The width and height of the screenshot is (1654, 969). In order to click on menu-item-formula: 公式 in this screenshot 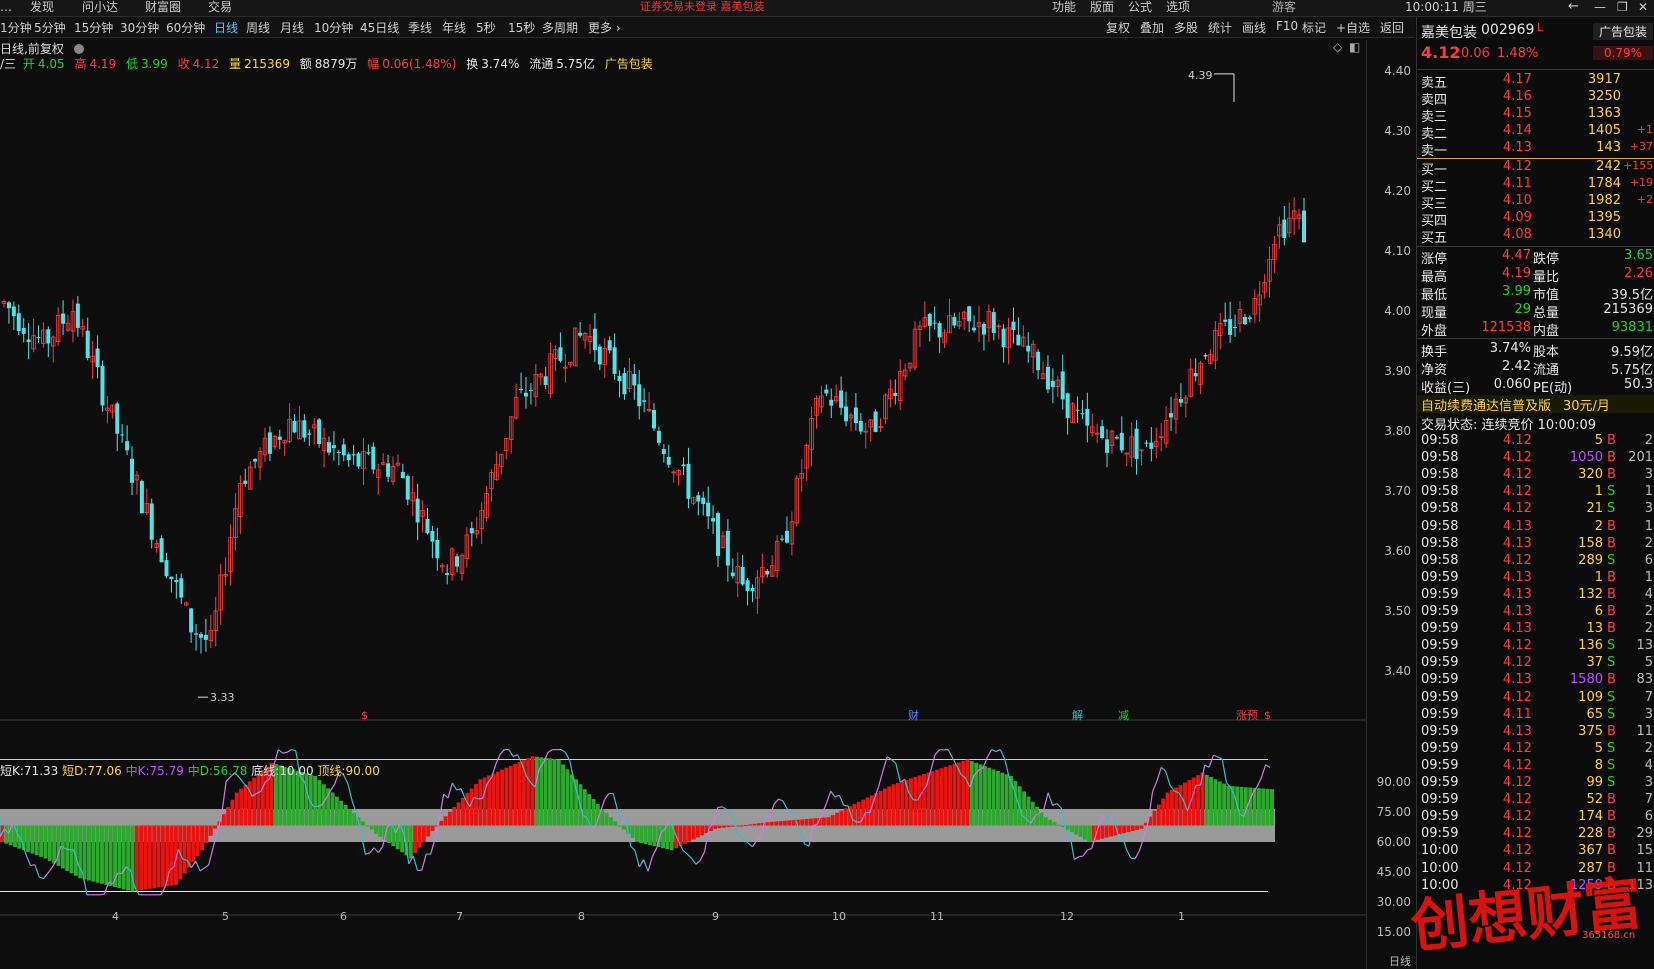, I will do `click(1140, 7)`.